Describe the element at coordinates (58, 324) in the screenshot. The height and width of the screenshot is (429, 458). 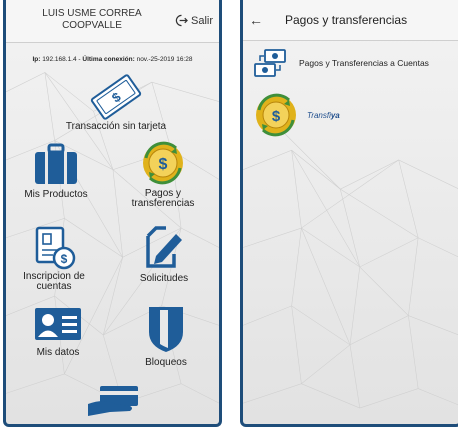
I see `id-card-icon` at that location.